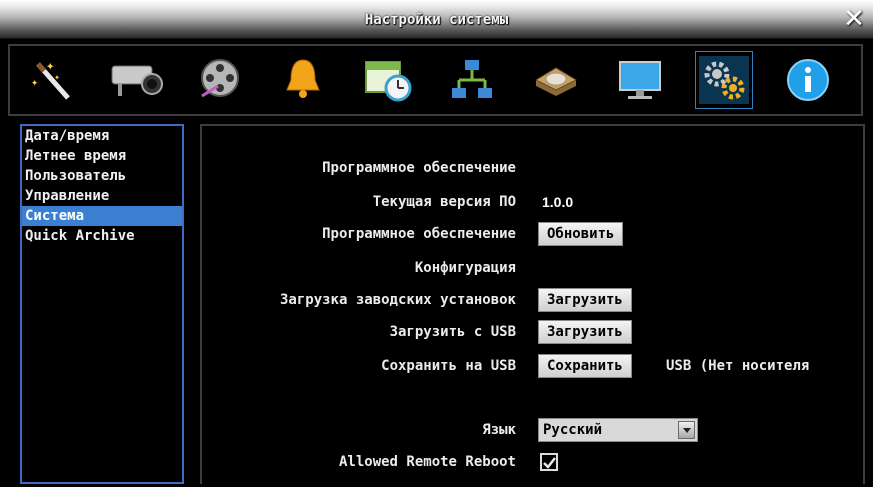 This screenshot has height=487, width=873. What do you see at coordinates (448, 366) in the screenshot?
I see `usb-save-label: Сохранить на USB` at bounding box center [448, 366].